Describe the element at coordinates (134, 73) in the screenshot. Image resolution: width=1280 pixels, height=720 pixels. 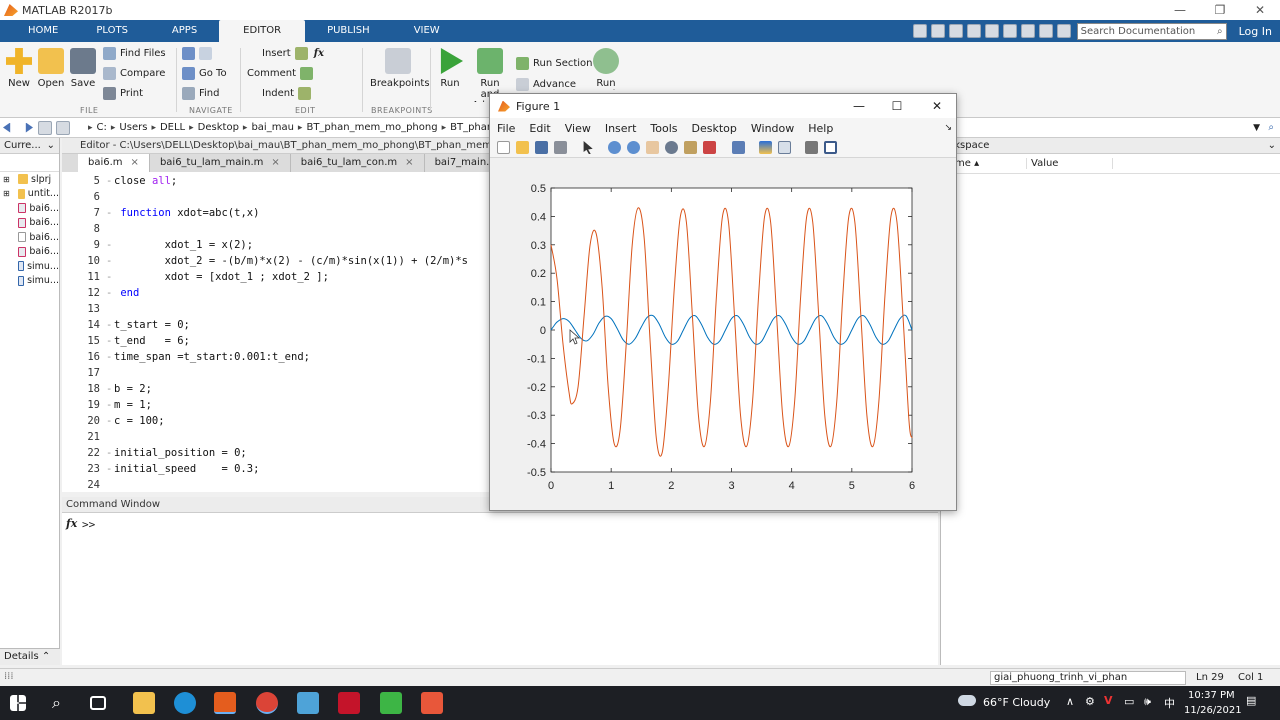
I see `compare-button: Compare` at that location.